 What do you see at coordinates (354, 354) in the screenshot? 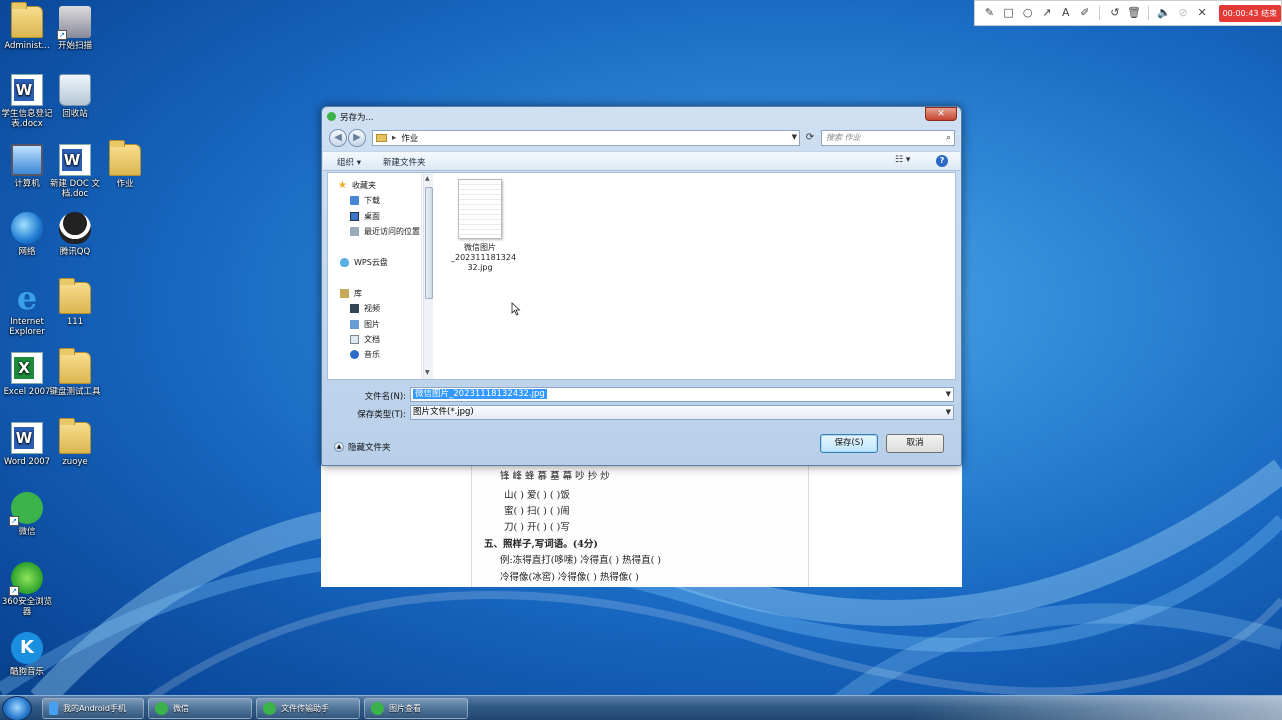
I see `music-icon` at bounding box center [354, 354].